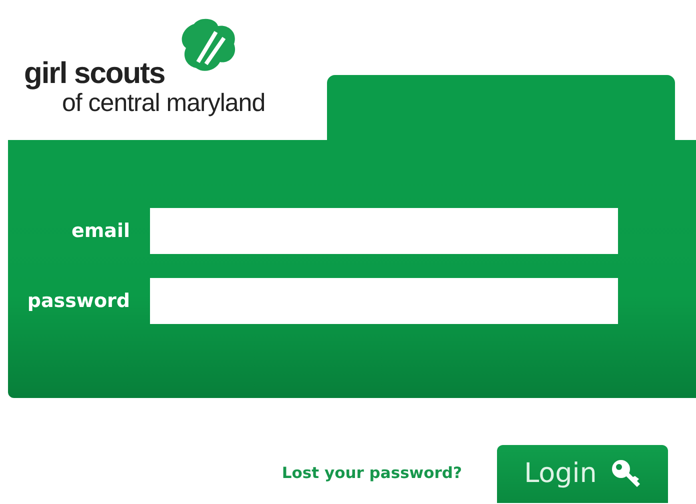 This screenshot has height=504, width=696. I want to click on field-label: email, so click(100, 231).